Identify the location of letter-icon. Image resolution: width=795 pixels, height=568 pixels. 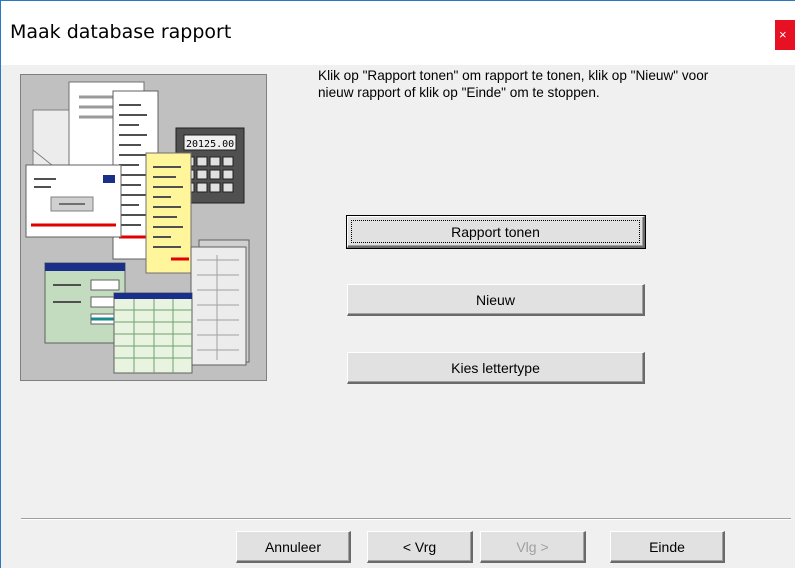
(73, 201).